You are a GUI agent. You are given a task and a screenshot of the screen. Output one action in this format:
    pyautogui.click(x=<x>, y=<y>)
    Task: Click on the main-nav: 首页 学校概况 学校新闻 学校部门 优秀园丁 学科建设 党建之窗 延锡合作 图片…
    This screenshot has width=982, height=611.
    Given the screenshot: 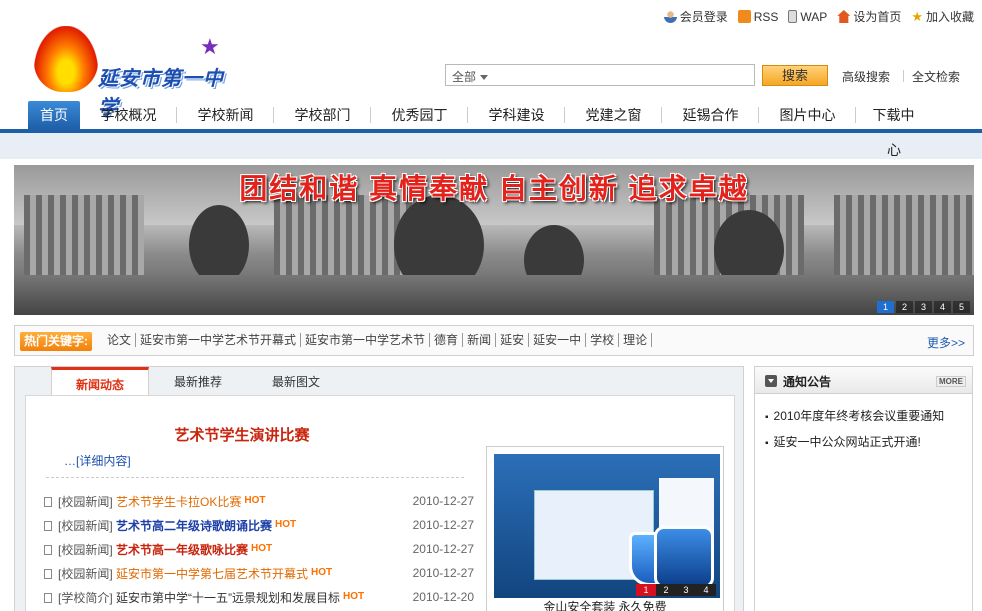 What is the action you would take?
    pyautogui.click(x=491, y=117)
    